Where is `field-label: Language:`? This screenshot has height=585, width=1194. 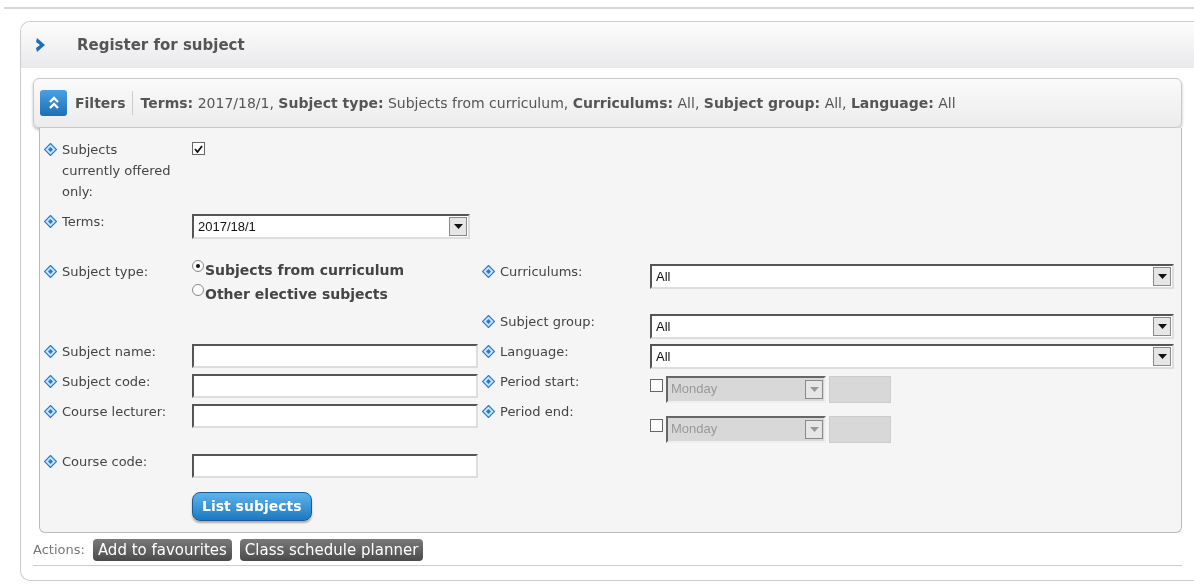
field-label: Language: is located at coordinates (535, 352).